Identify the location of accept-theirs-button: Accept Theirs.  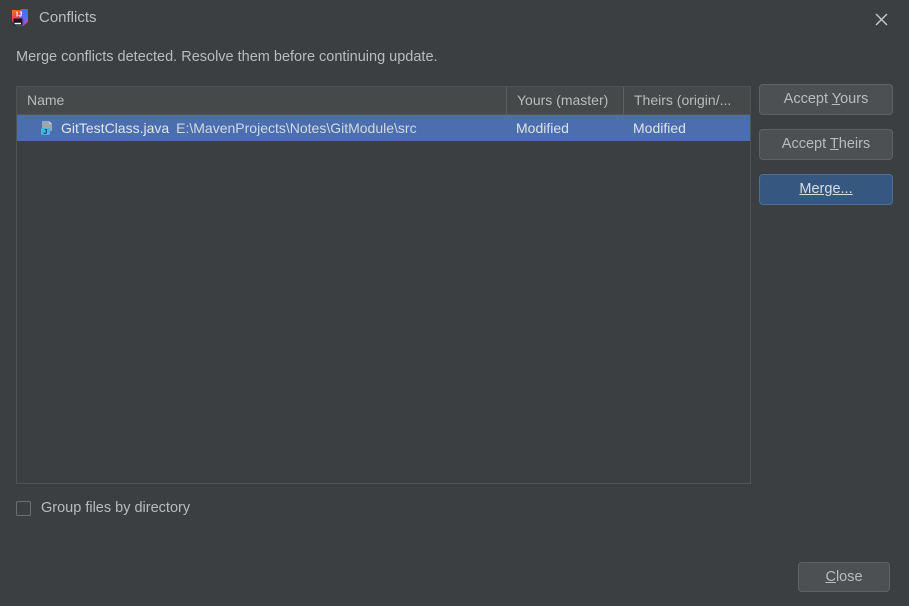
(826, 144).